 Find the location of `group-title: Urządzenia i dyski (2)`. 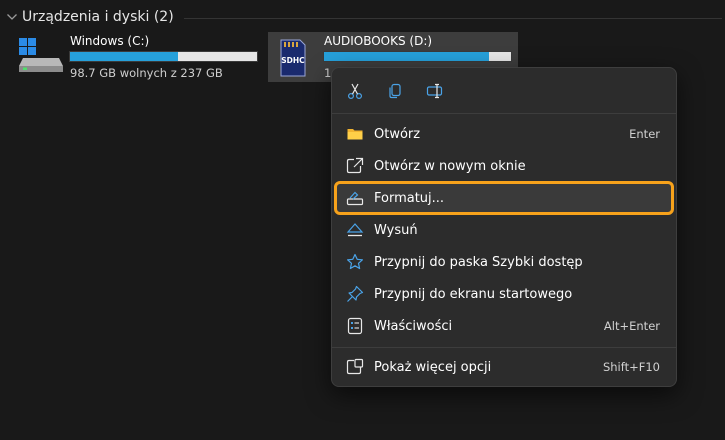

group-title: Urządzenia i dyski (2) is located at coordinates (98, 17).